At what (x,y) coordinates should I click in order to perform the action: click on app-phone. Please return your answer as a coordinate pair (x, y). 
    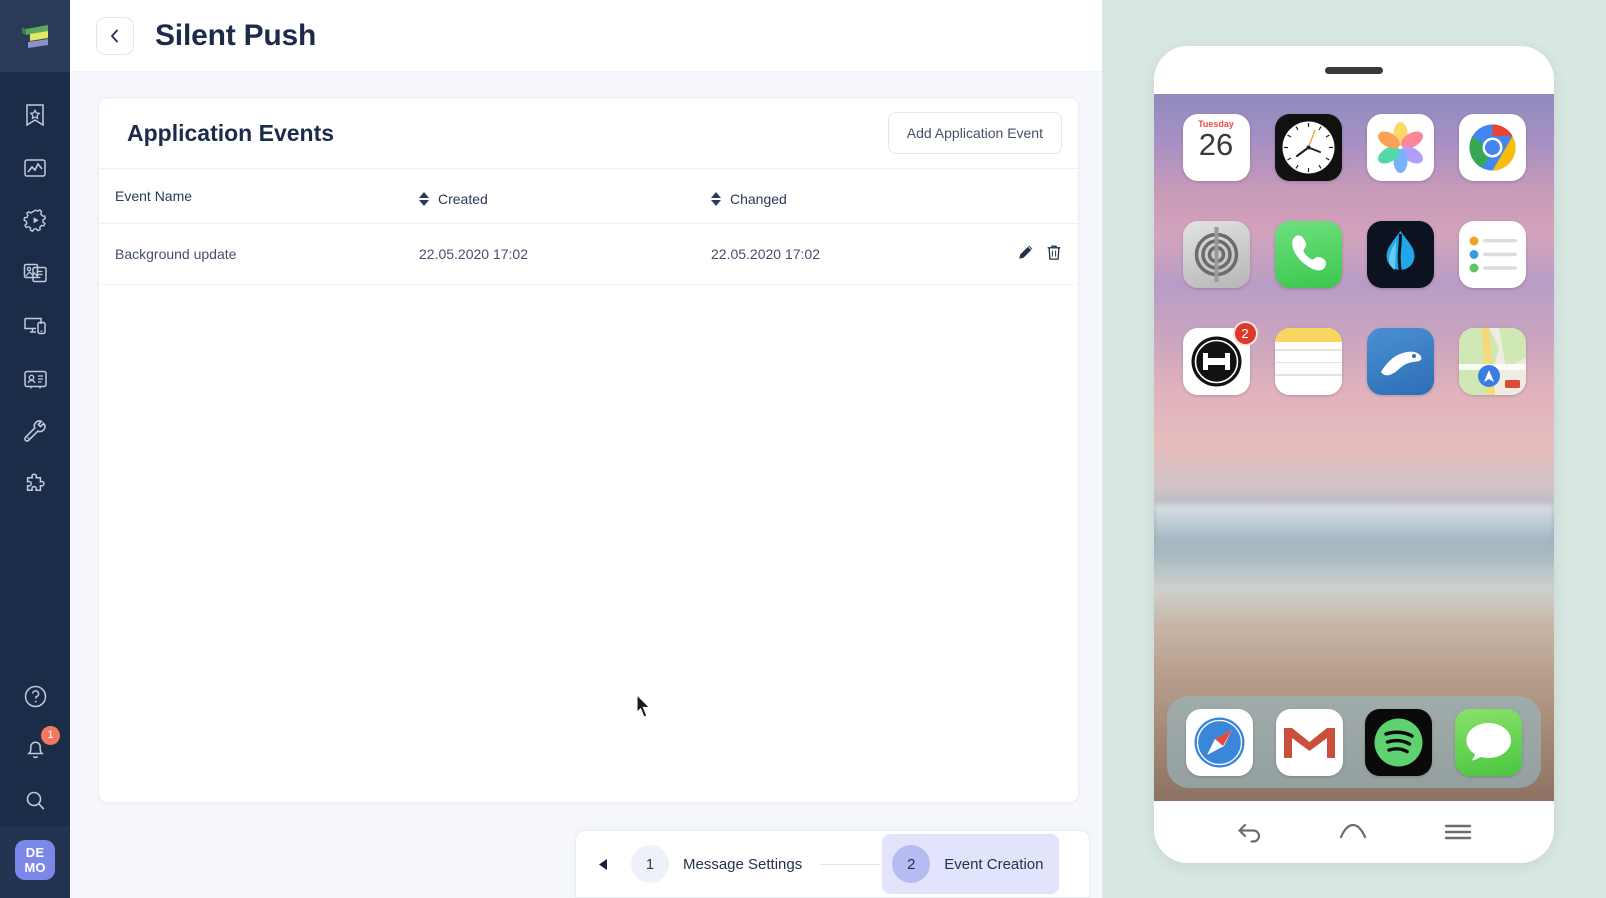
    Looking at the image, I should click on (1308, 254).